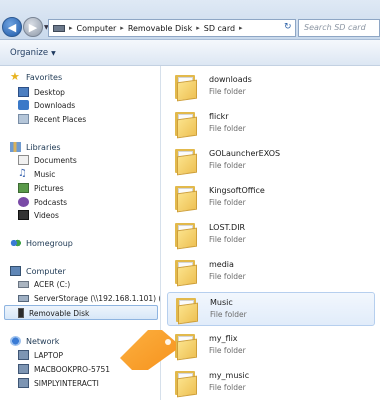  What do you see at coordinates (271, 87) in the screenshot?
I see `folder-row: downloads File folder` at bounding box center [271, 87].